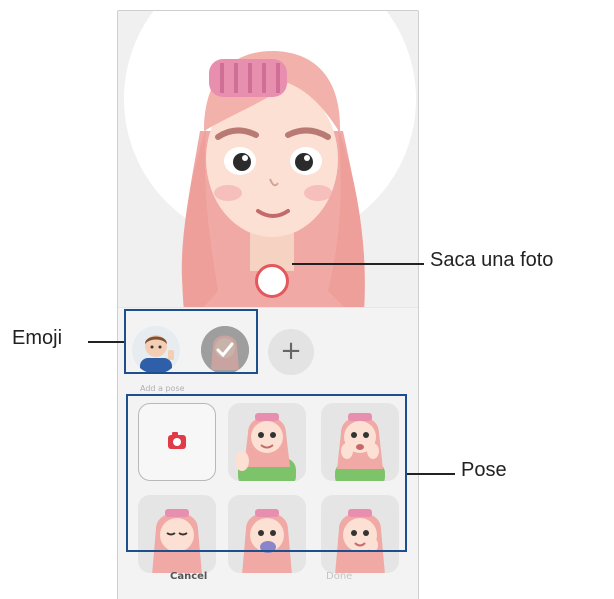 The width and height of the screenshot is (614, 599). I want to click on emoji-callout-line, so click(106, 342).